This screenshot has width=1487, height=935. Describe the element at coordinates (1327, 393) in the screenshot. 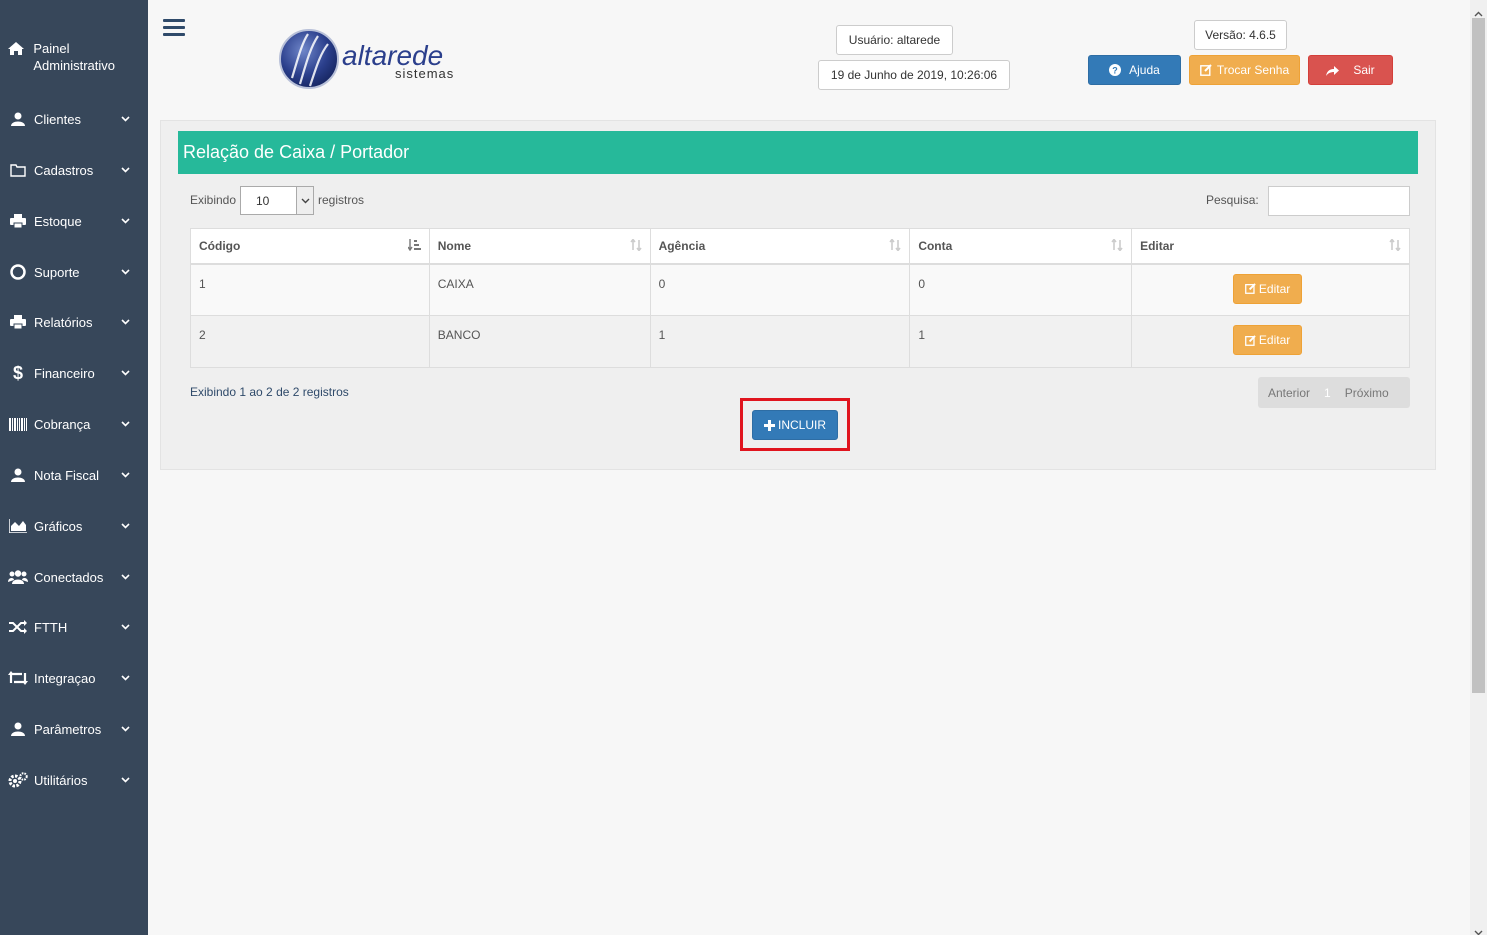

I see `pagination-current-page: 1` at that location.